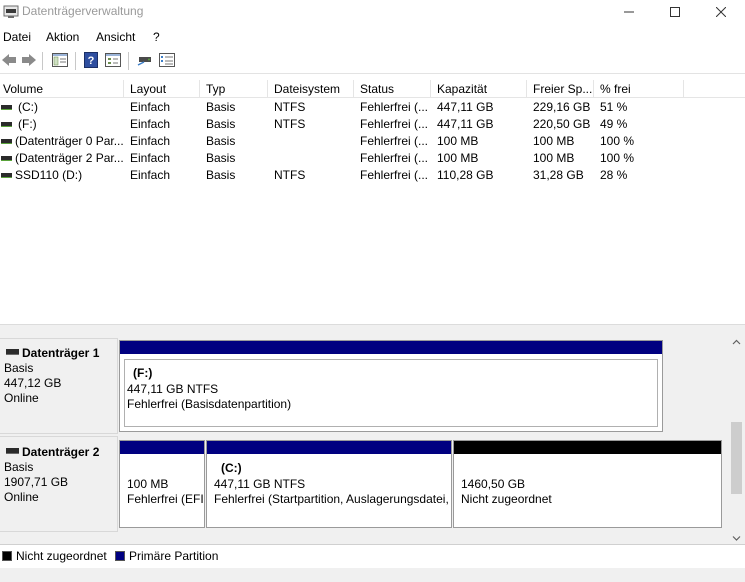 The width and height of the screenshot is (745, 582). I want to click on close-button, so click(721, 12).